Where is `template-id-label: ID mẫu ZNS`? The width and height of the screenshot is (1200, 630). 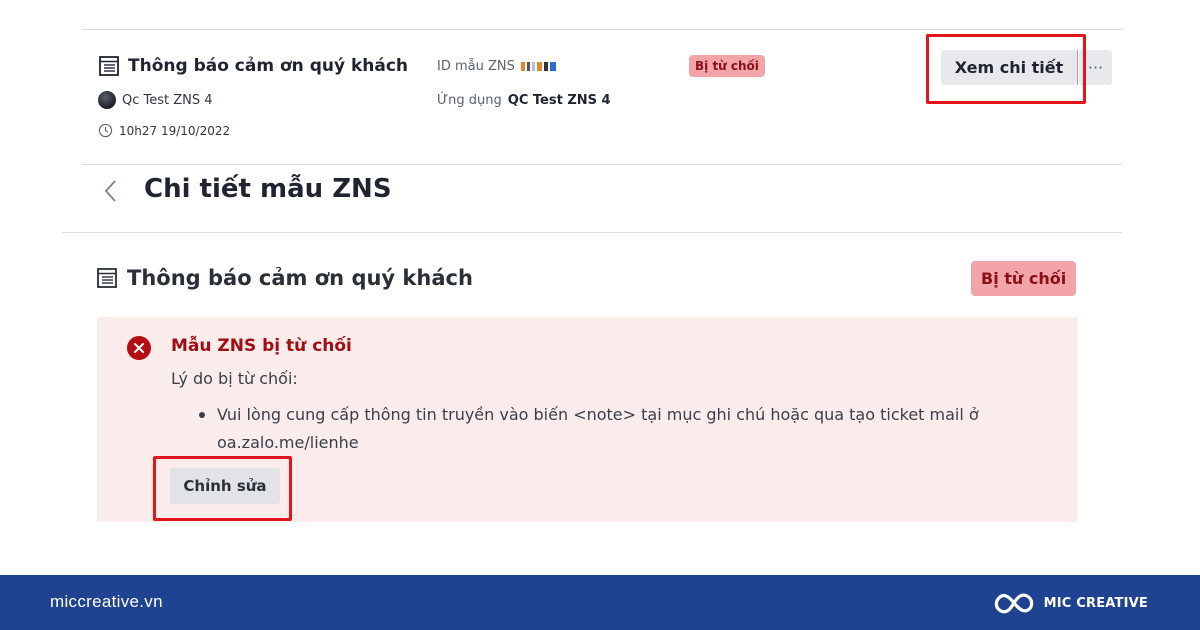
template-id-label: ID mẫu ZNS is located at coordinates (476, 66).